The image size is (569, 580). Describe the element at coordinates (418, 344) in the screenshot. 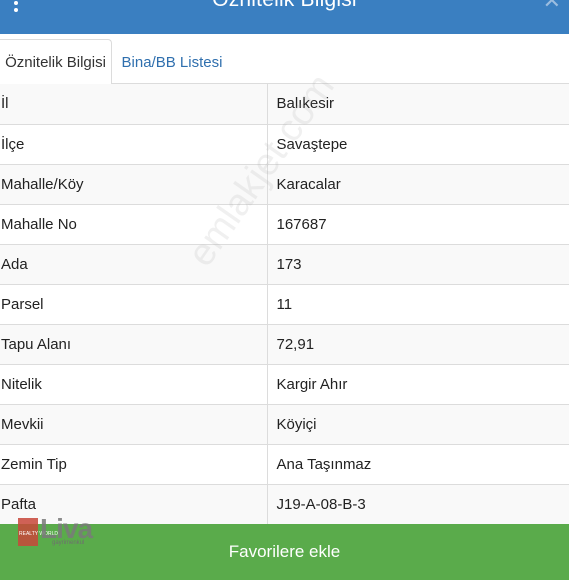

I see `attribute-value: 72,91` at that location.